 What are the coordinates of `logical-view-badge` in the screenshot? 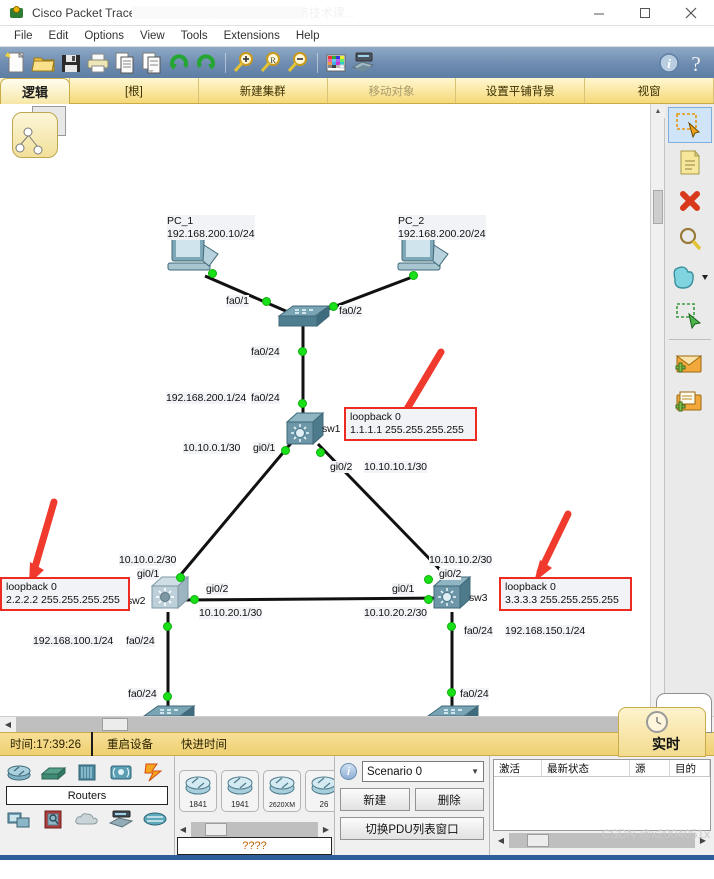 It's located at (37, 134).